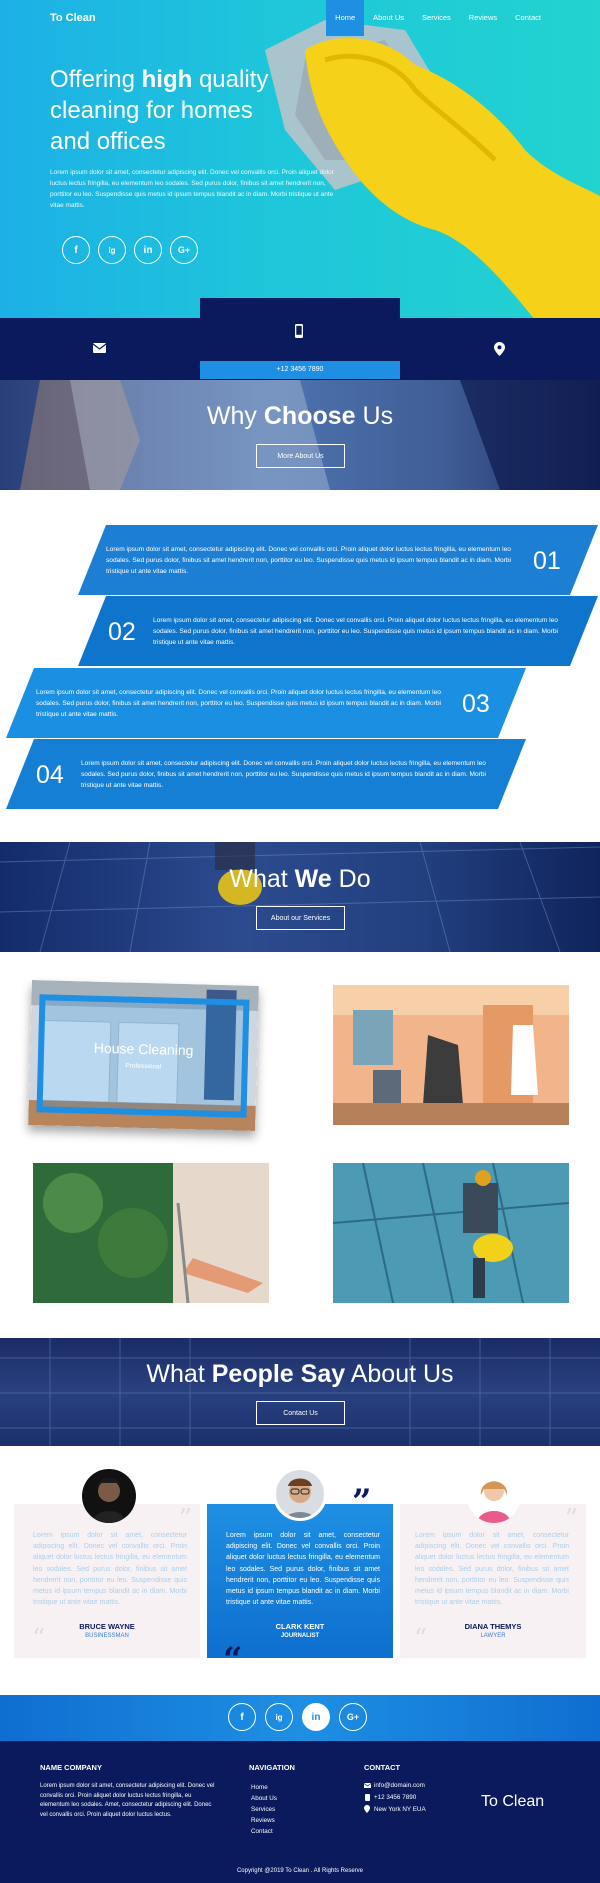 The height and width of the screenshot is (1883, 600). I want to click on service-card-high-rise, so click(451, 1233).